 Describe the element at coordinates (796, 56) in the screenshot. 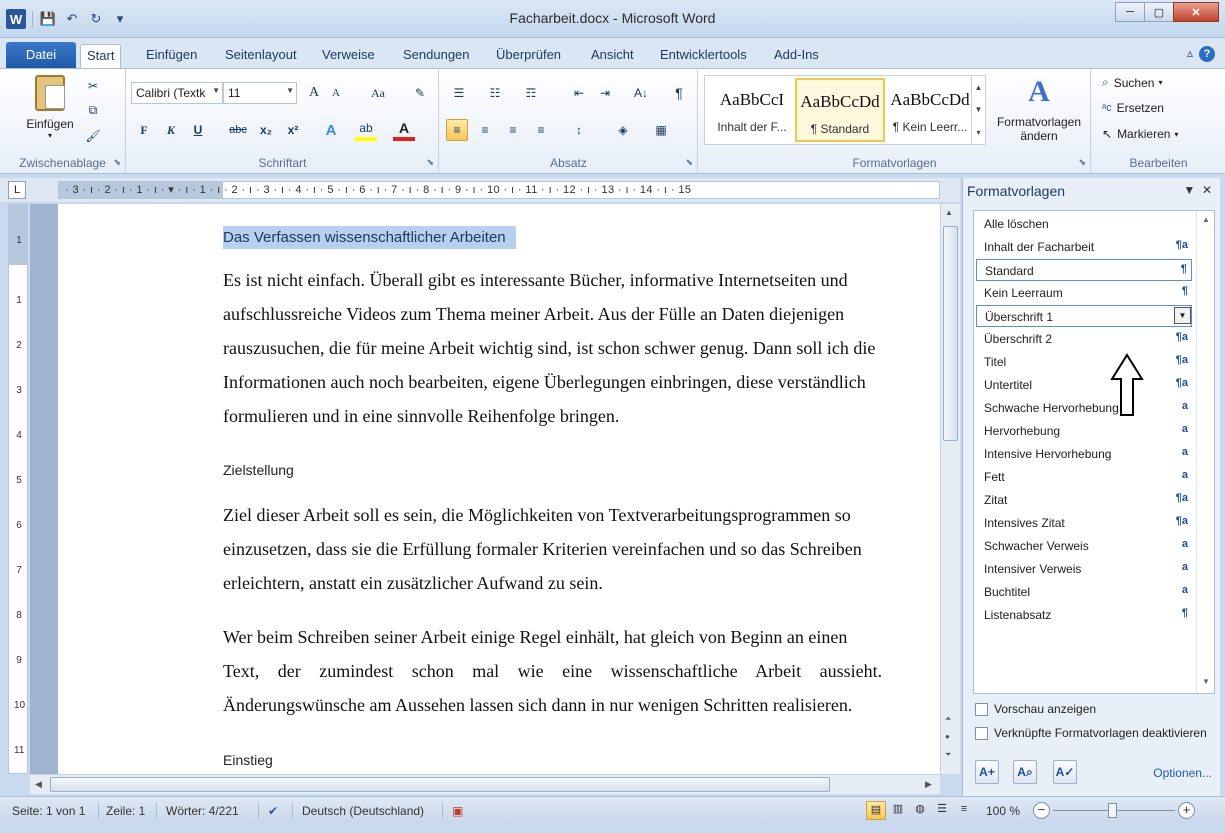

I see `tab-add-ins: Add-Ins` at that location.